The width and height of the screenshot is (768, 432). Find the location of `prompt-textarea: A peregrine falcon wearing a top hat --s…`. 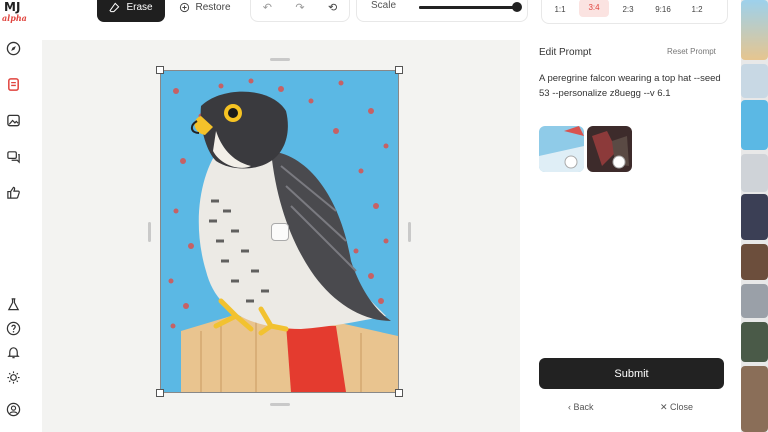

prompt-textarea: A peregrine falcon wearing a top hat --s… is located at coordinates (630, 86).